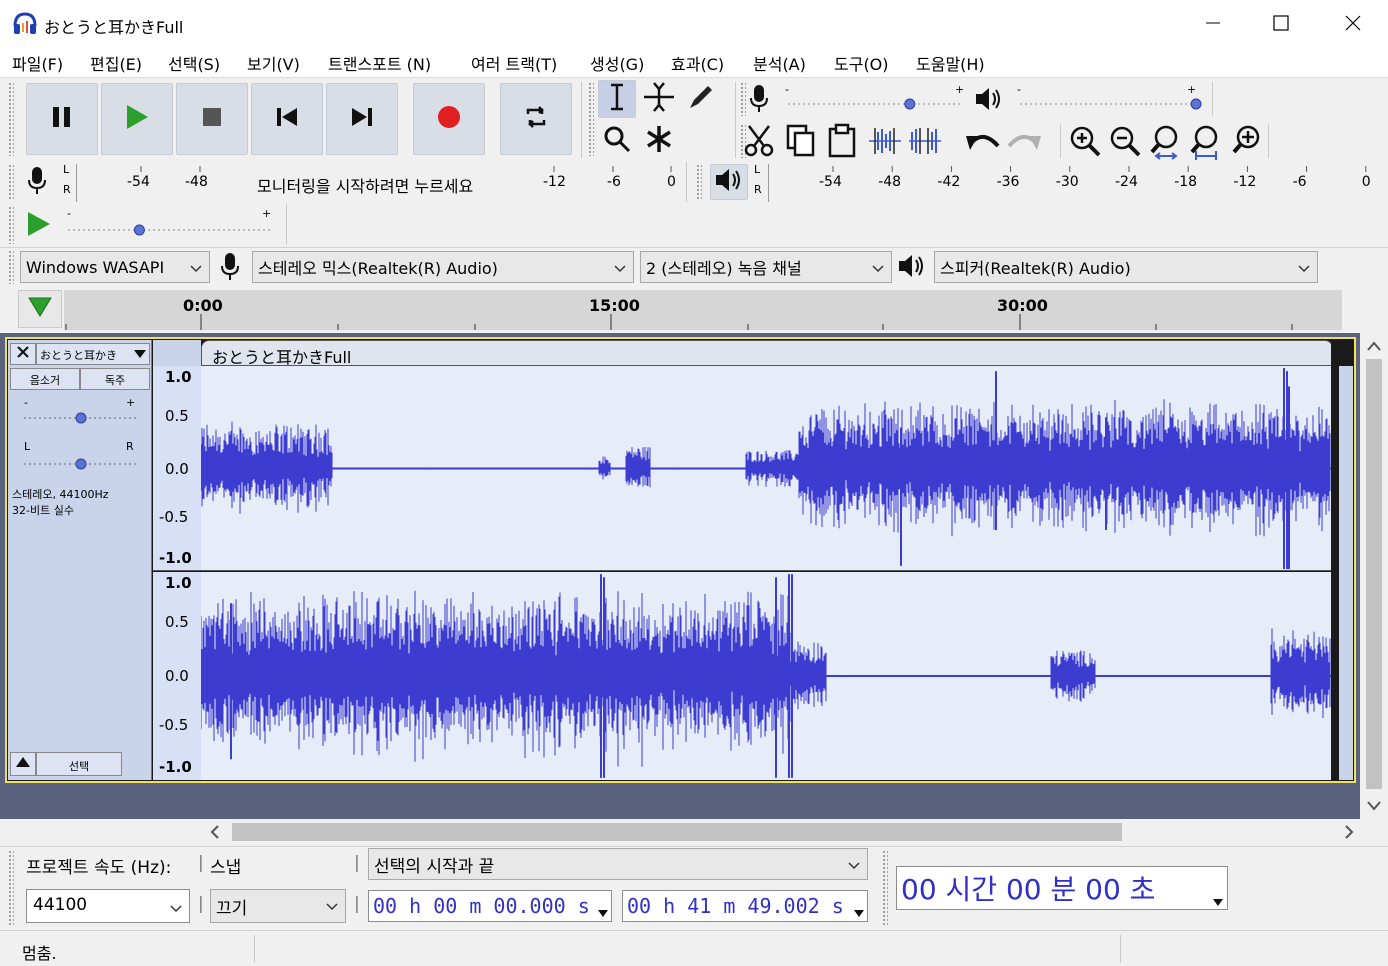 This screenshot has width=1388, height=966. Describe the element at coordinates (212, 119) in the screenshot. I see `stop-button` at that location.